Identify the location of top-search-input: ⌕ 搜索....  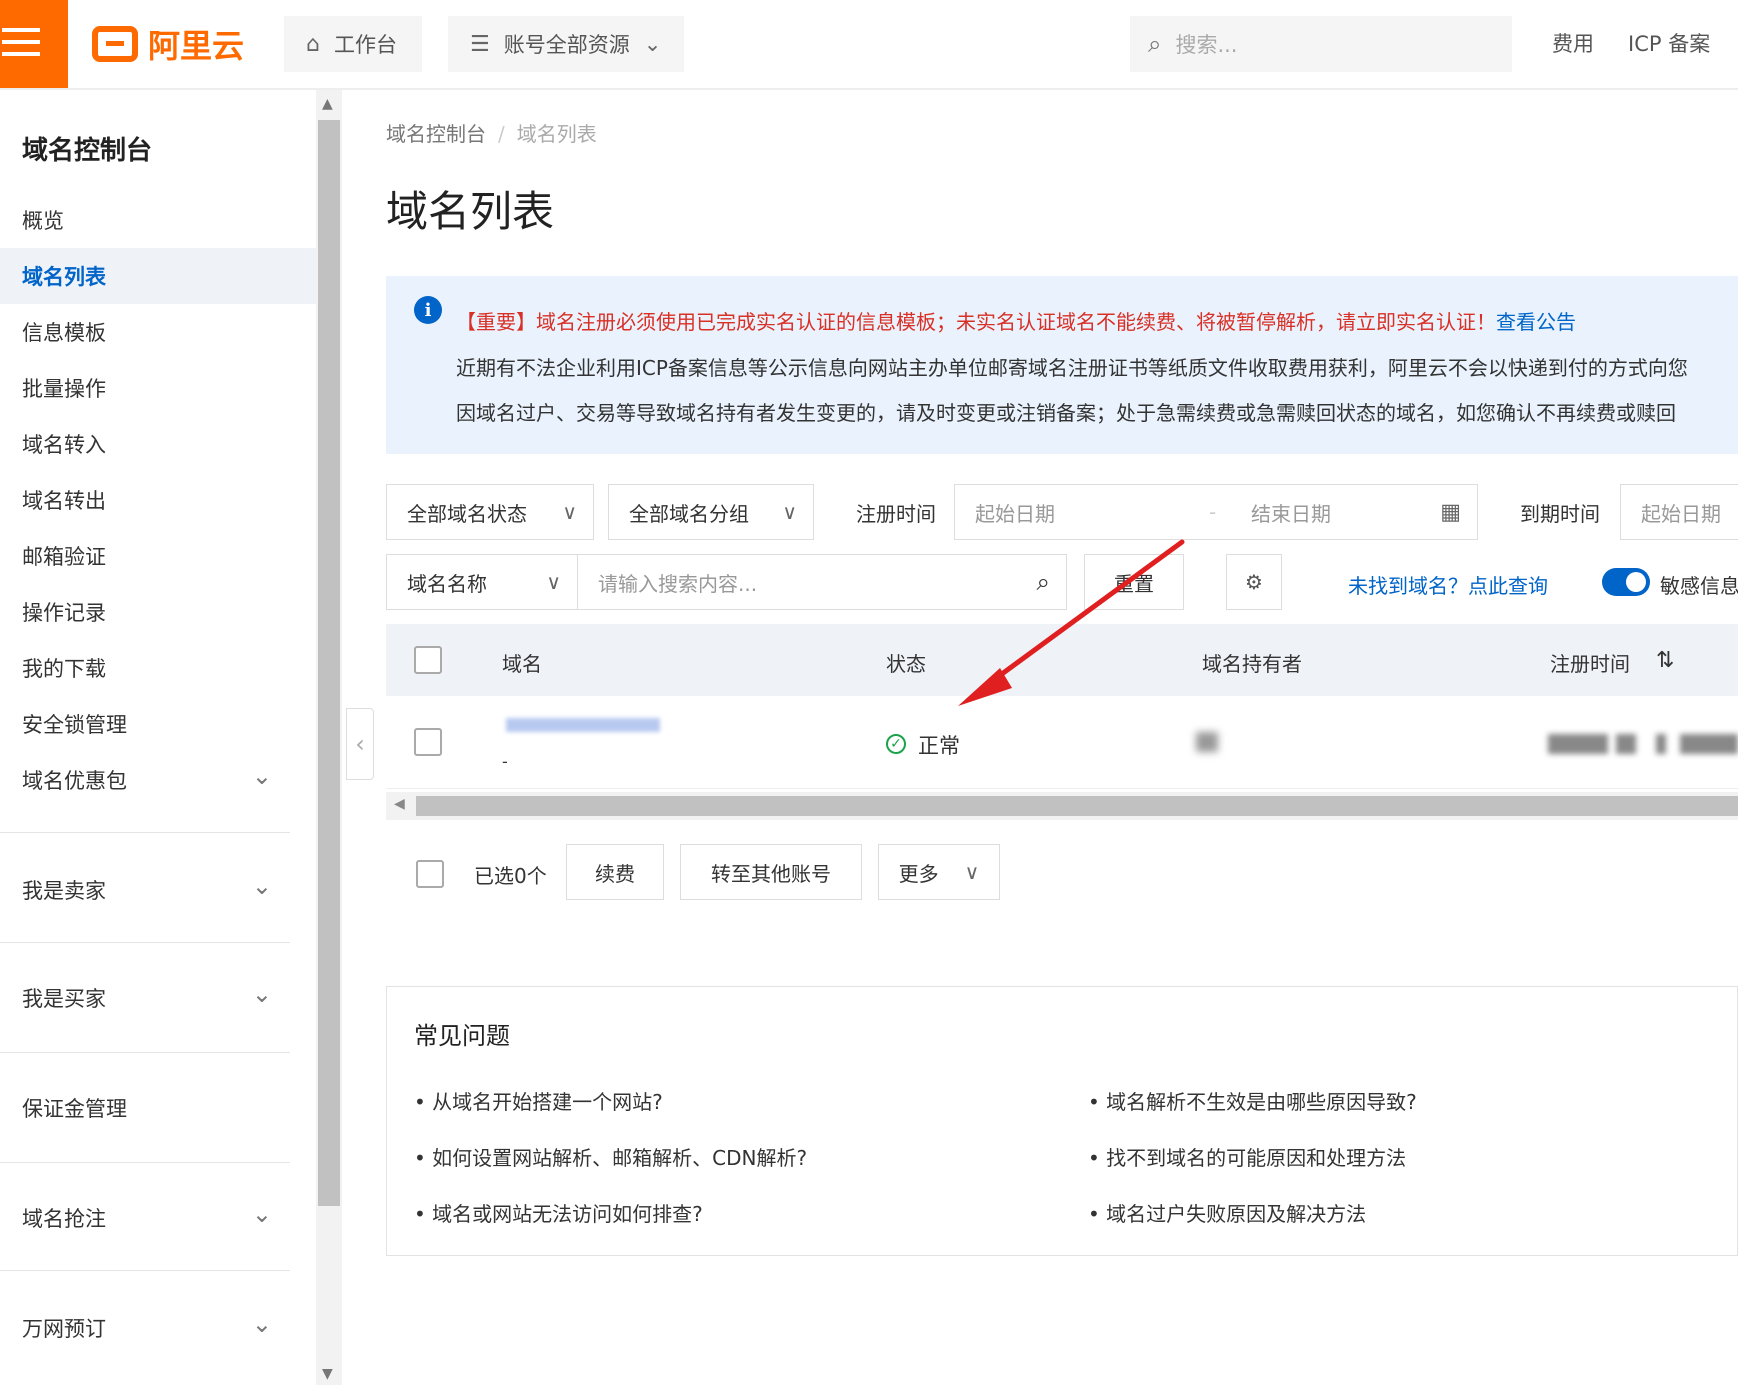
(1321, 44).